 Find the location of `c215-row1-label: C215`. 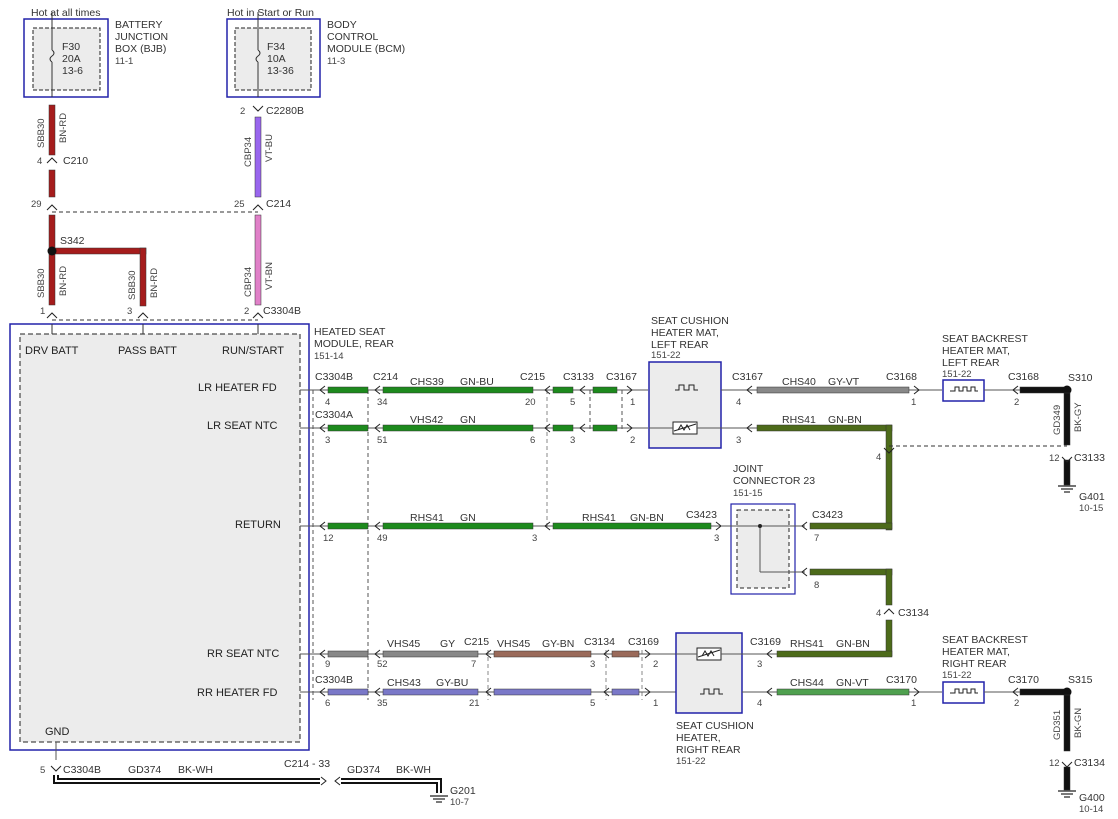

c215-row1-label: C215 is located at coordinates (532, 377).